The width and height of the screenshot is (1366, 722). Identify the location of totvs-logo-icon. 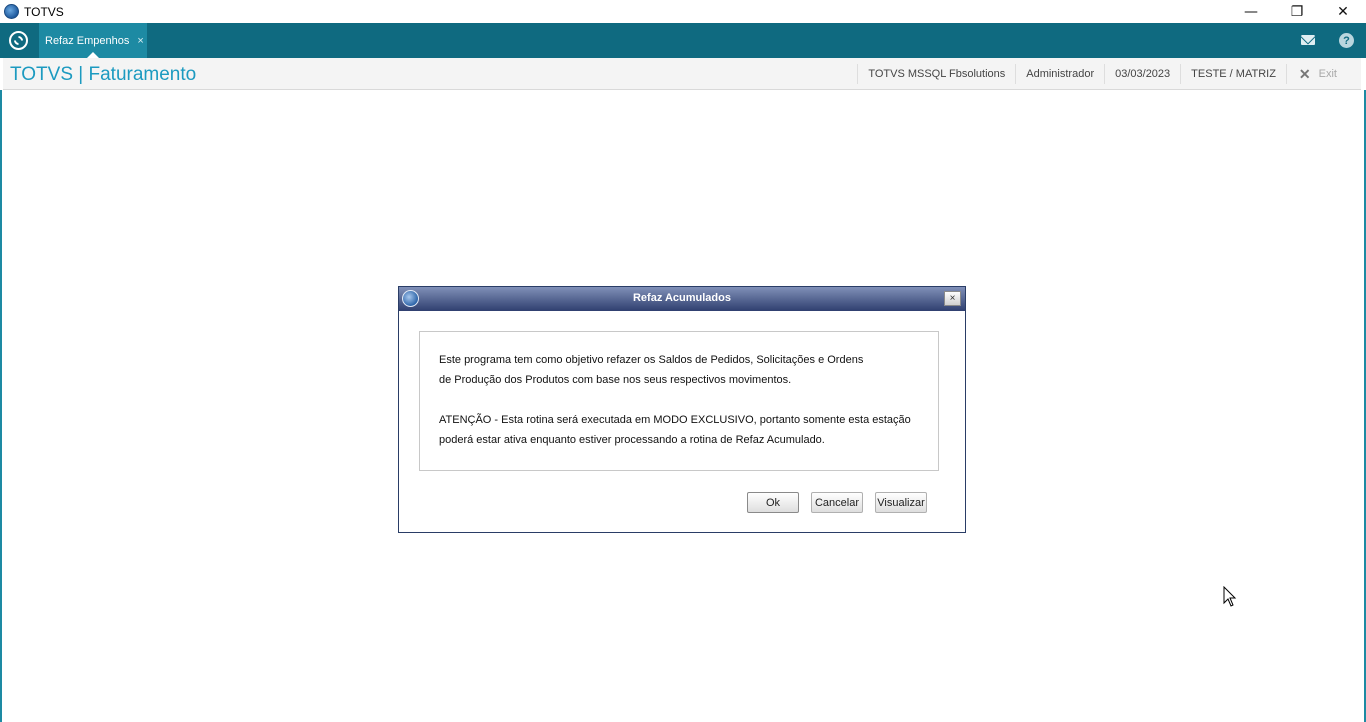
(11, 11).